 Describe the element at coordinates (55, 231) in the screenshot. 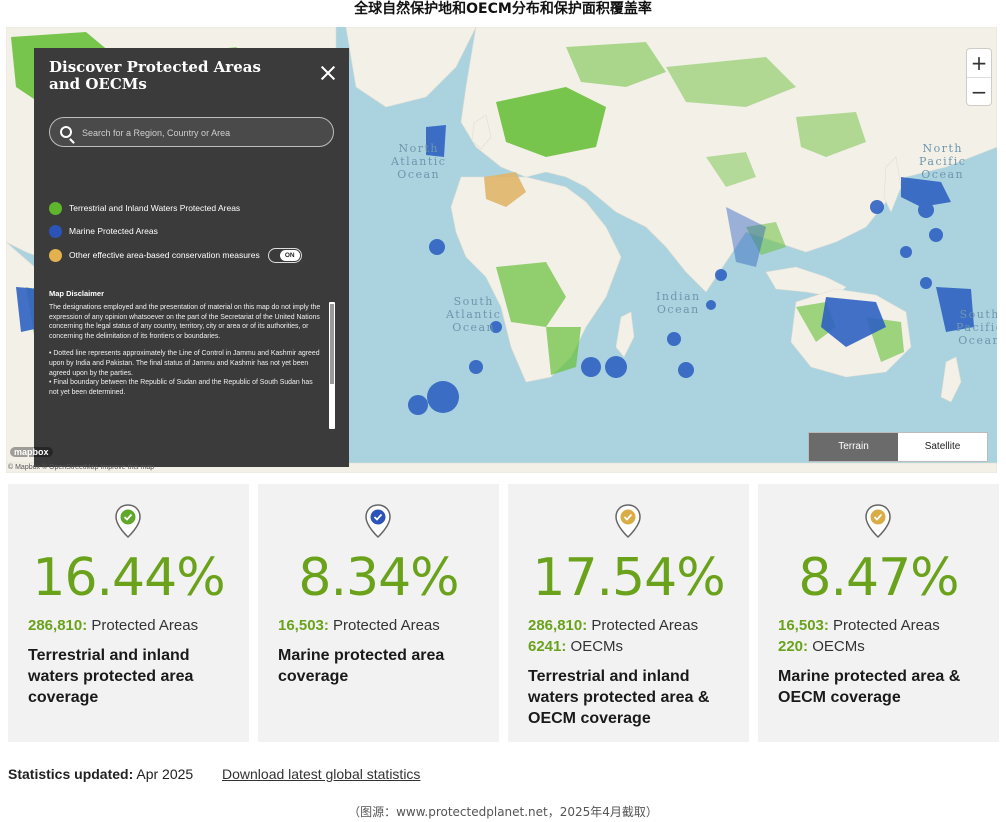

I see `blue-dot-icon` at that location.